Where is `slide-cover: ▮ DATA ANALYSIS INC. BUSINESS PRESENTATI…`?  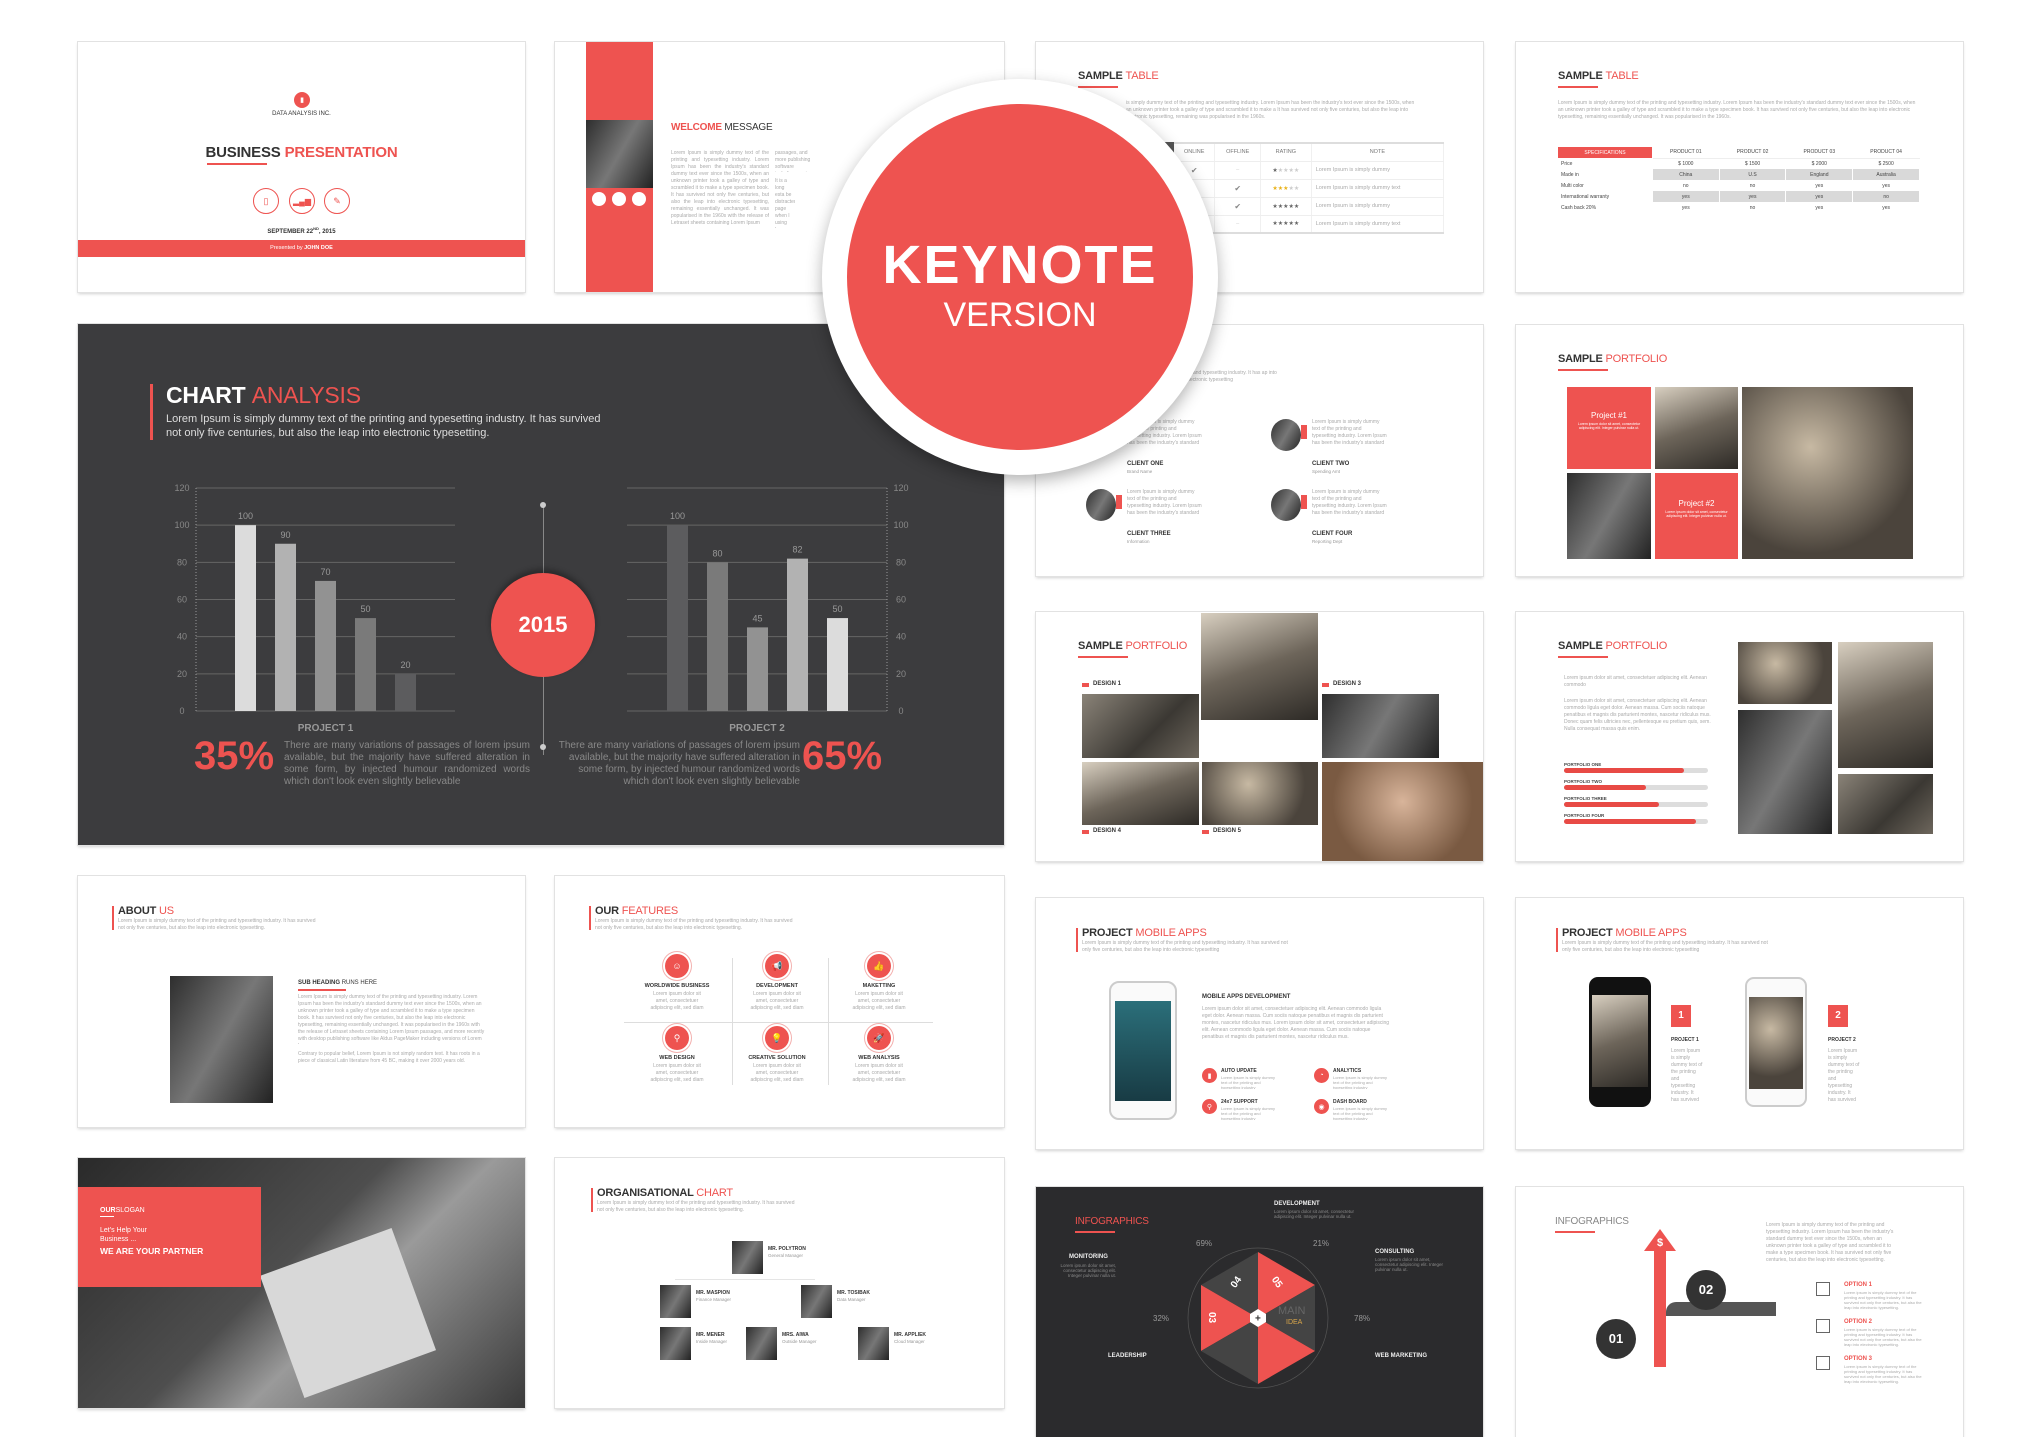
slide-cover: ▮ DATA ANALYSIS INC. BUSINESS PRESENTATI… is located at coordinates (301, 167).